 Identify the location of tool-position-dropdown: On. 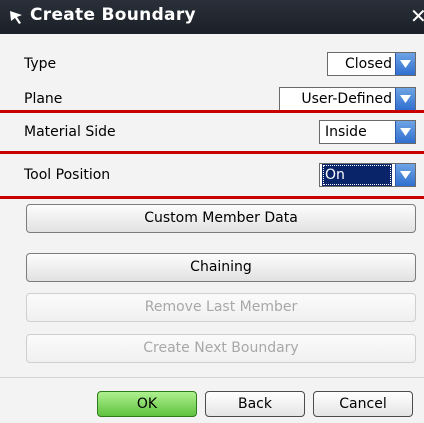
(367, 175).